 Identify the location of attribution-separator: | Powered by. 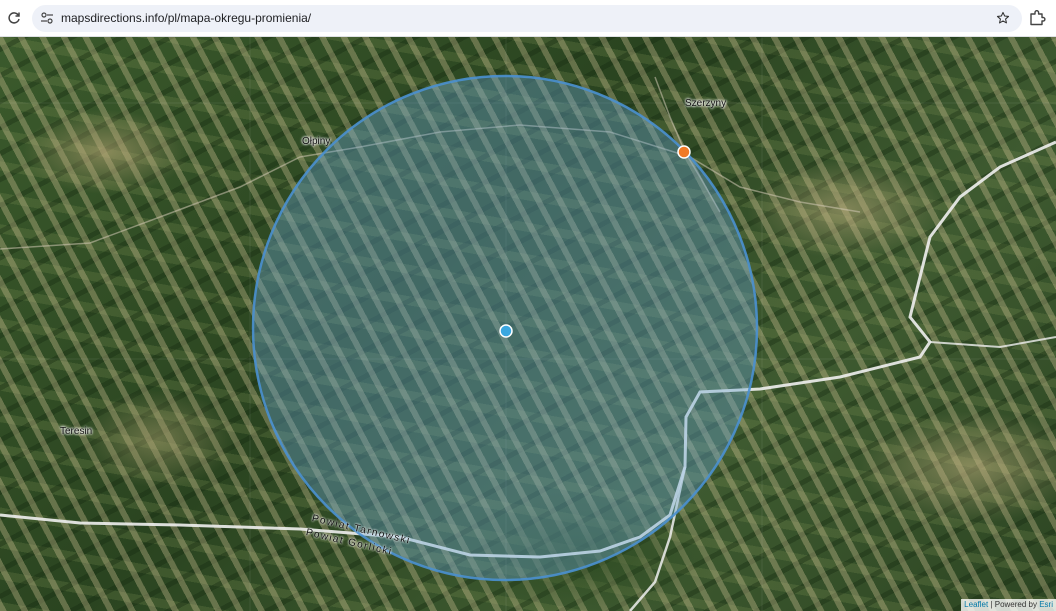
(1013, 604).